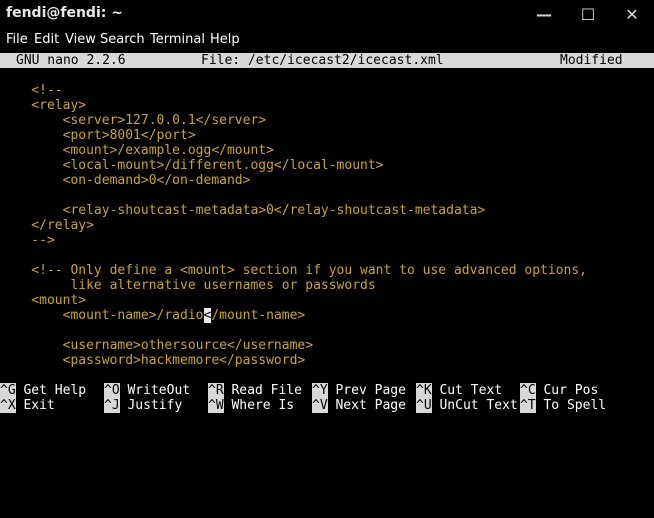 The height and width of the screenshot is (518, 654). I want to click on menu-file: File, so click(17, 39).